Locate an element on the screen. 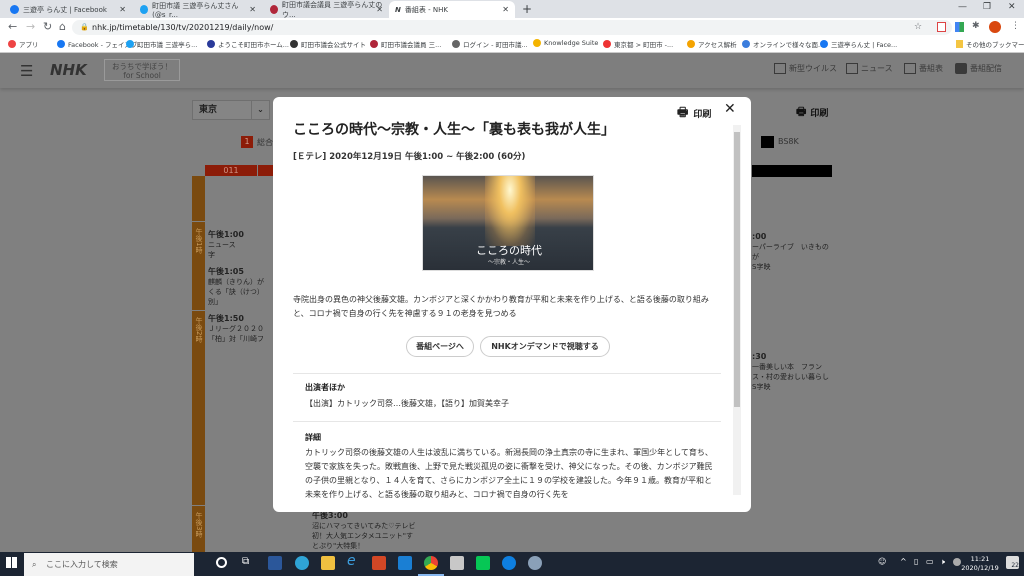  nhk-logo: NHK is located at coordinates (68, 70).